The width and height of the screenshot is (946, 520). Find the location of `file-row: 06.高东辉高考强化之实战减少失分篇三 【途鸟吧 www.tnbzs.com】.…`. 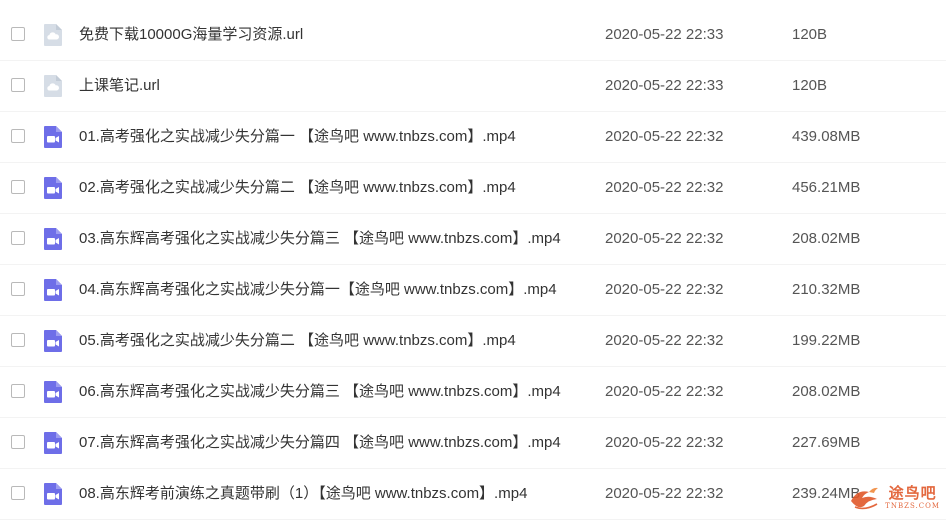

file-row: 06.高东辉高考强化之实战减少失分篇三 【途鸟吧 www.tnbzs.com】.… is located at coordinates (473, 392).